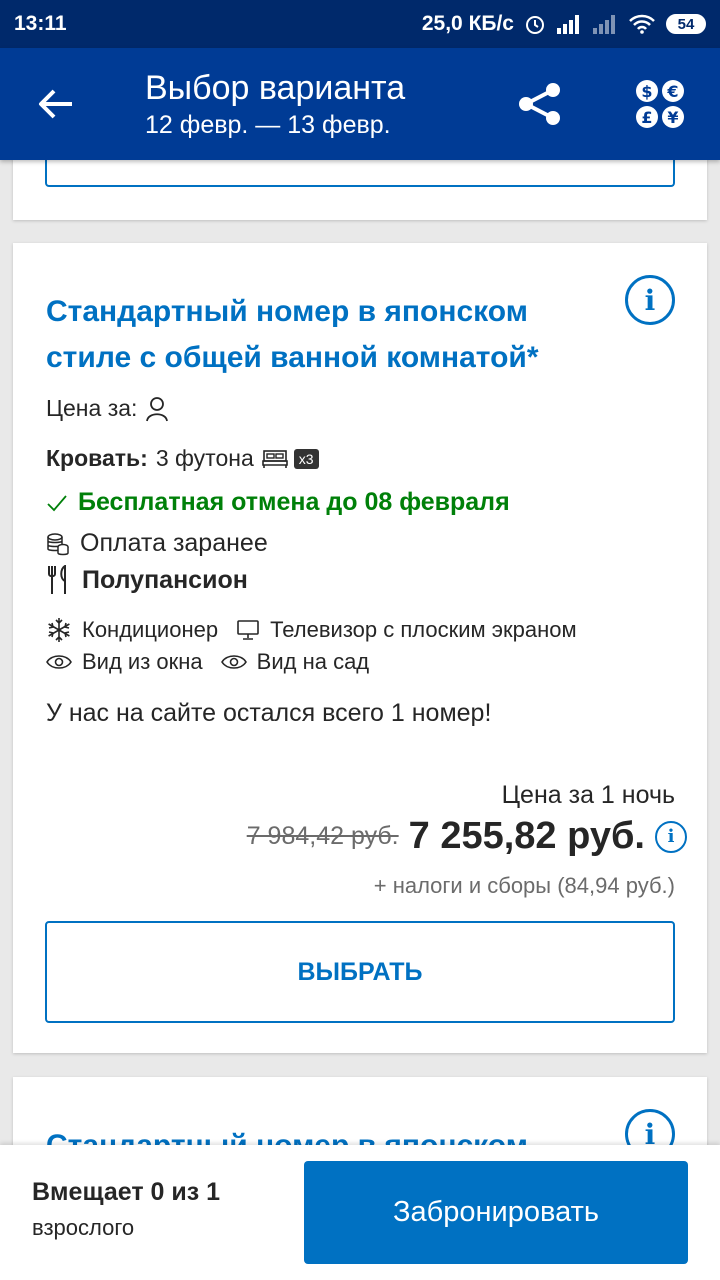  What do you see at coordinates (275, 88) in the screenshot?
I see `page-title: Выбор варианта` at bounding box center [275, 88].